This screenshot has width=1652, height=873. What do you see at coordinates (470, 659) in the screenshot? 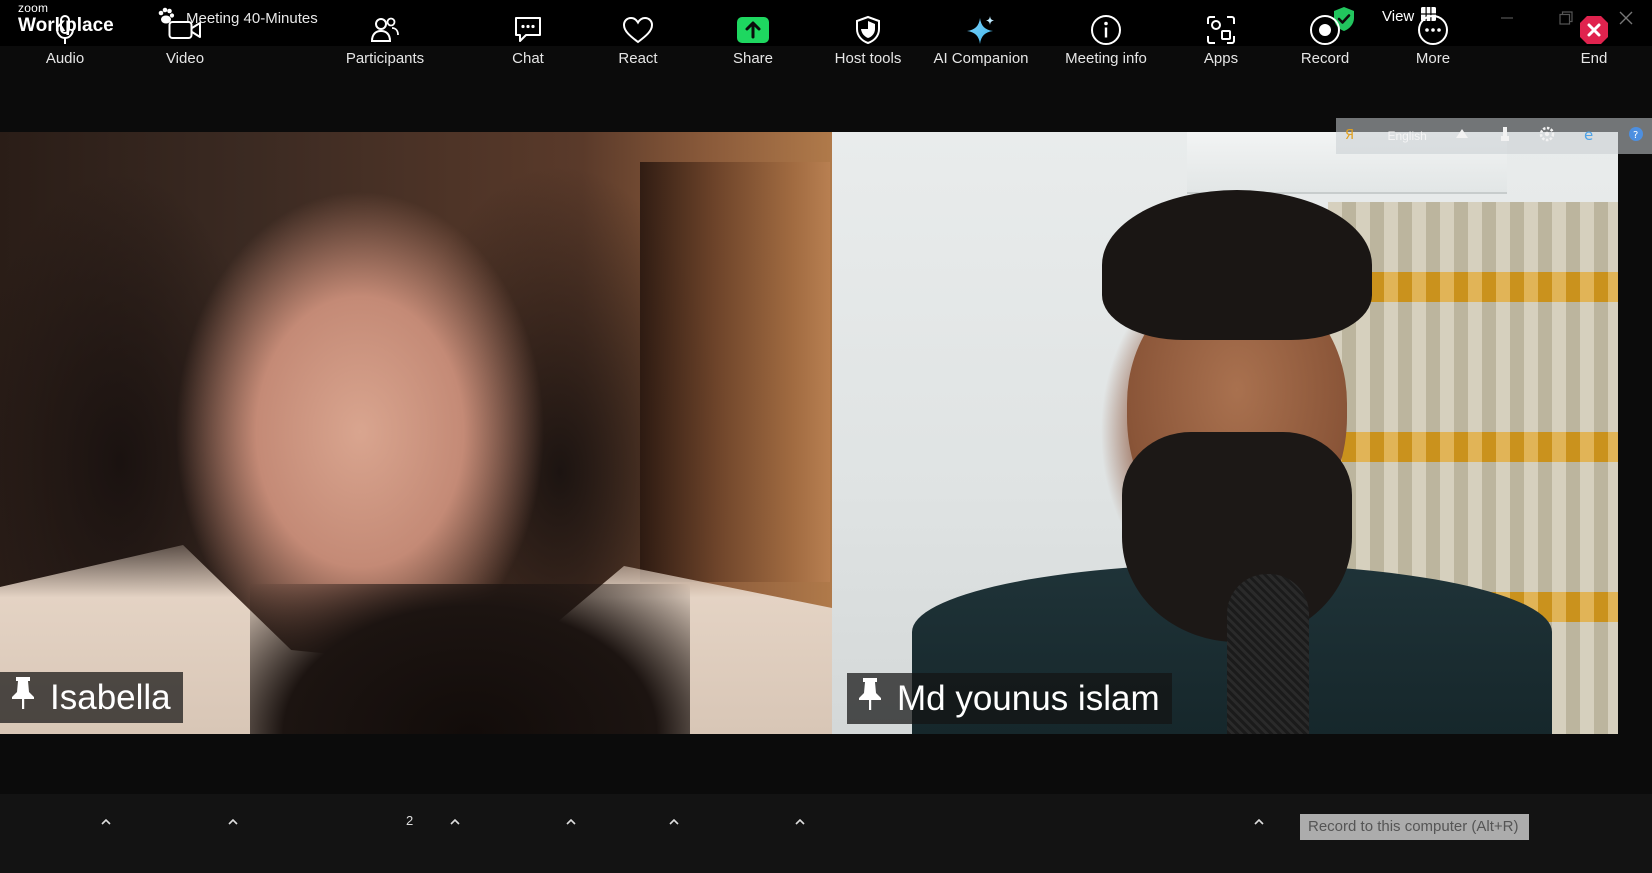
I see `video-shadow` at bounding box center [470, 659].